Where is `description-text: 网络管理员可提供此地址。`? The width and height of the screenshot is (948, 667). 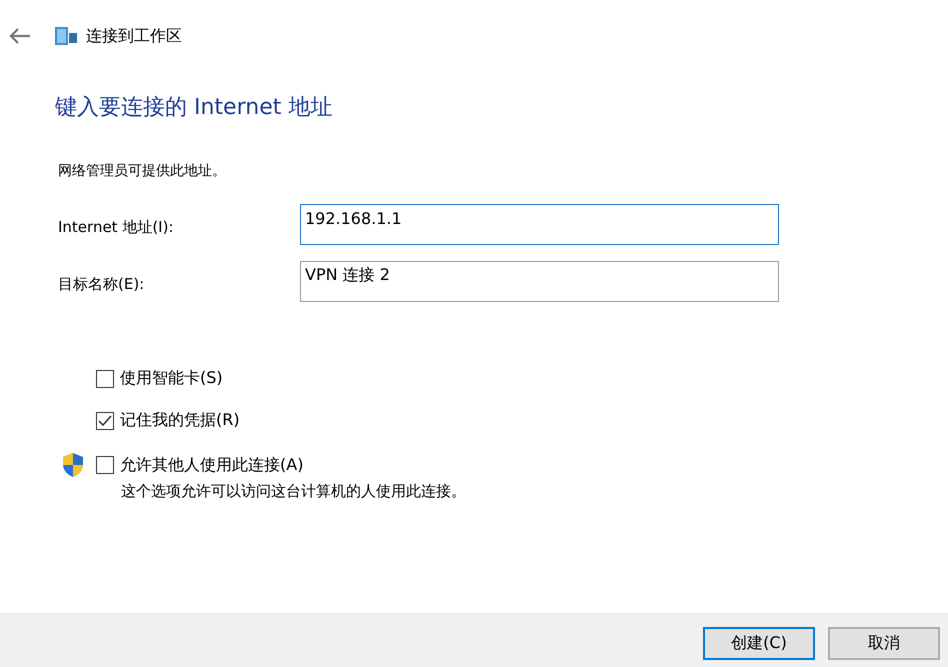
description-text: 网络管理员可提供此地址。 is located at coordinates (142, 171).